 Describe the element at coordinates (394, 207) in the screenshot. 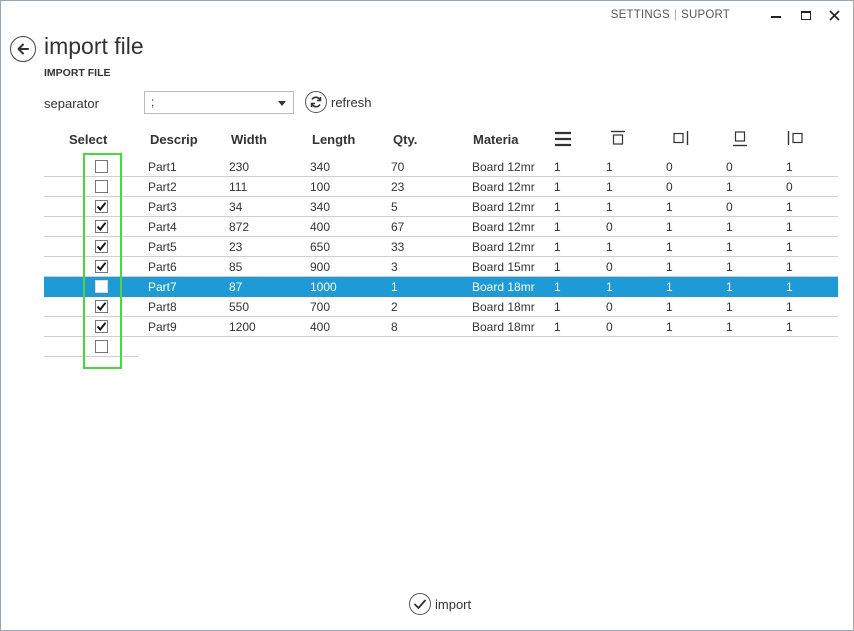

I see `cell-qty: 5` at that location.